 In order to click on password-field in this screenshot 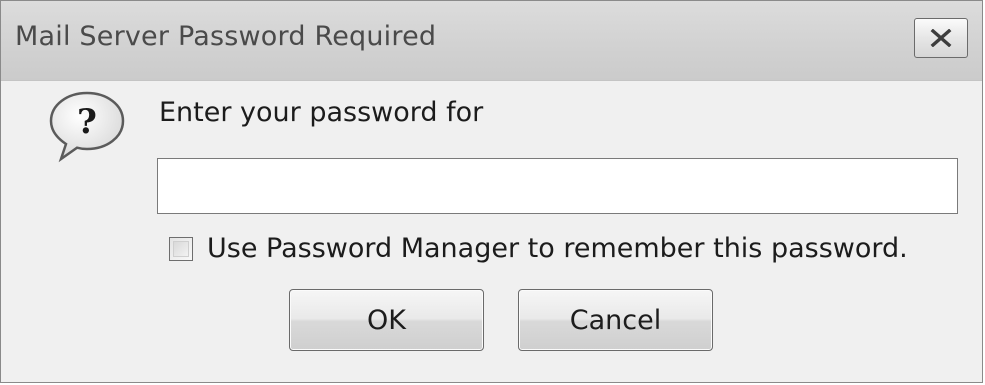, I will do `click(557, 186)`.